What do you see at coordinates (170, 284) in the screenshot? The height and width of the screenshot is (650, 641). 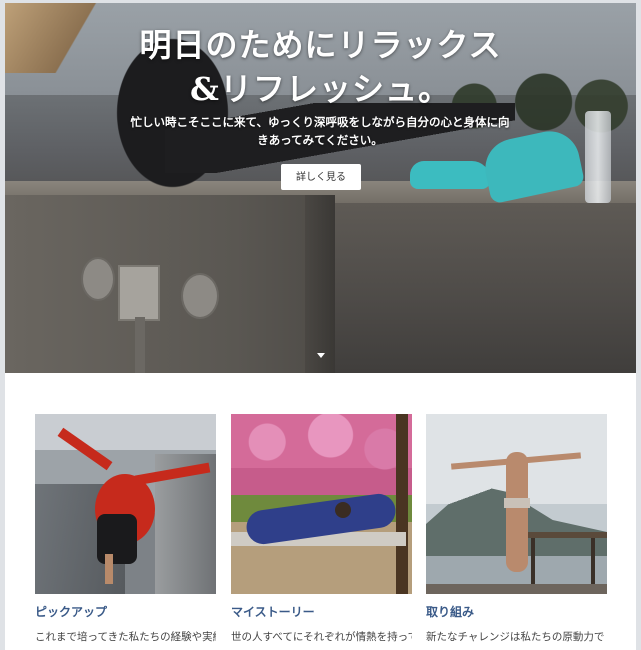 I see `hero-pillar` at bounding box center [170, 284].